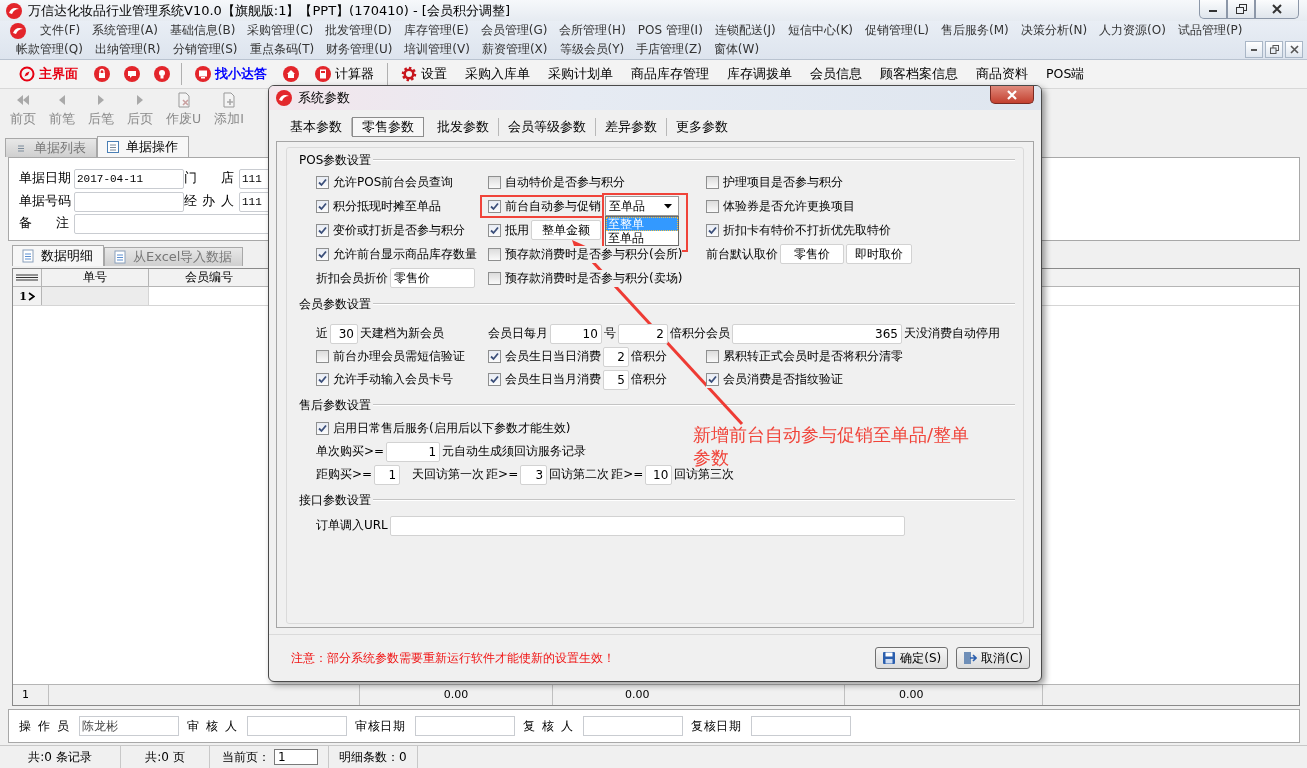  What do you see at coordinates (396, 254) in the screenshot?
I see `checkbox: 允许前台显示商品库存数量` at bounding box center [396, 254].